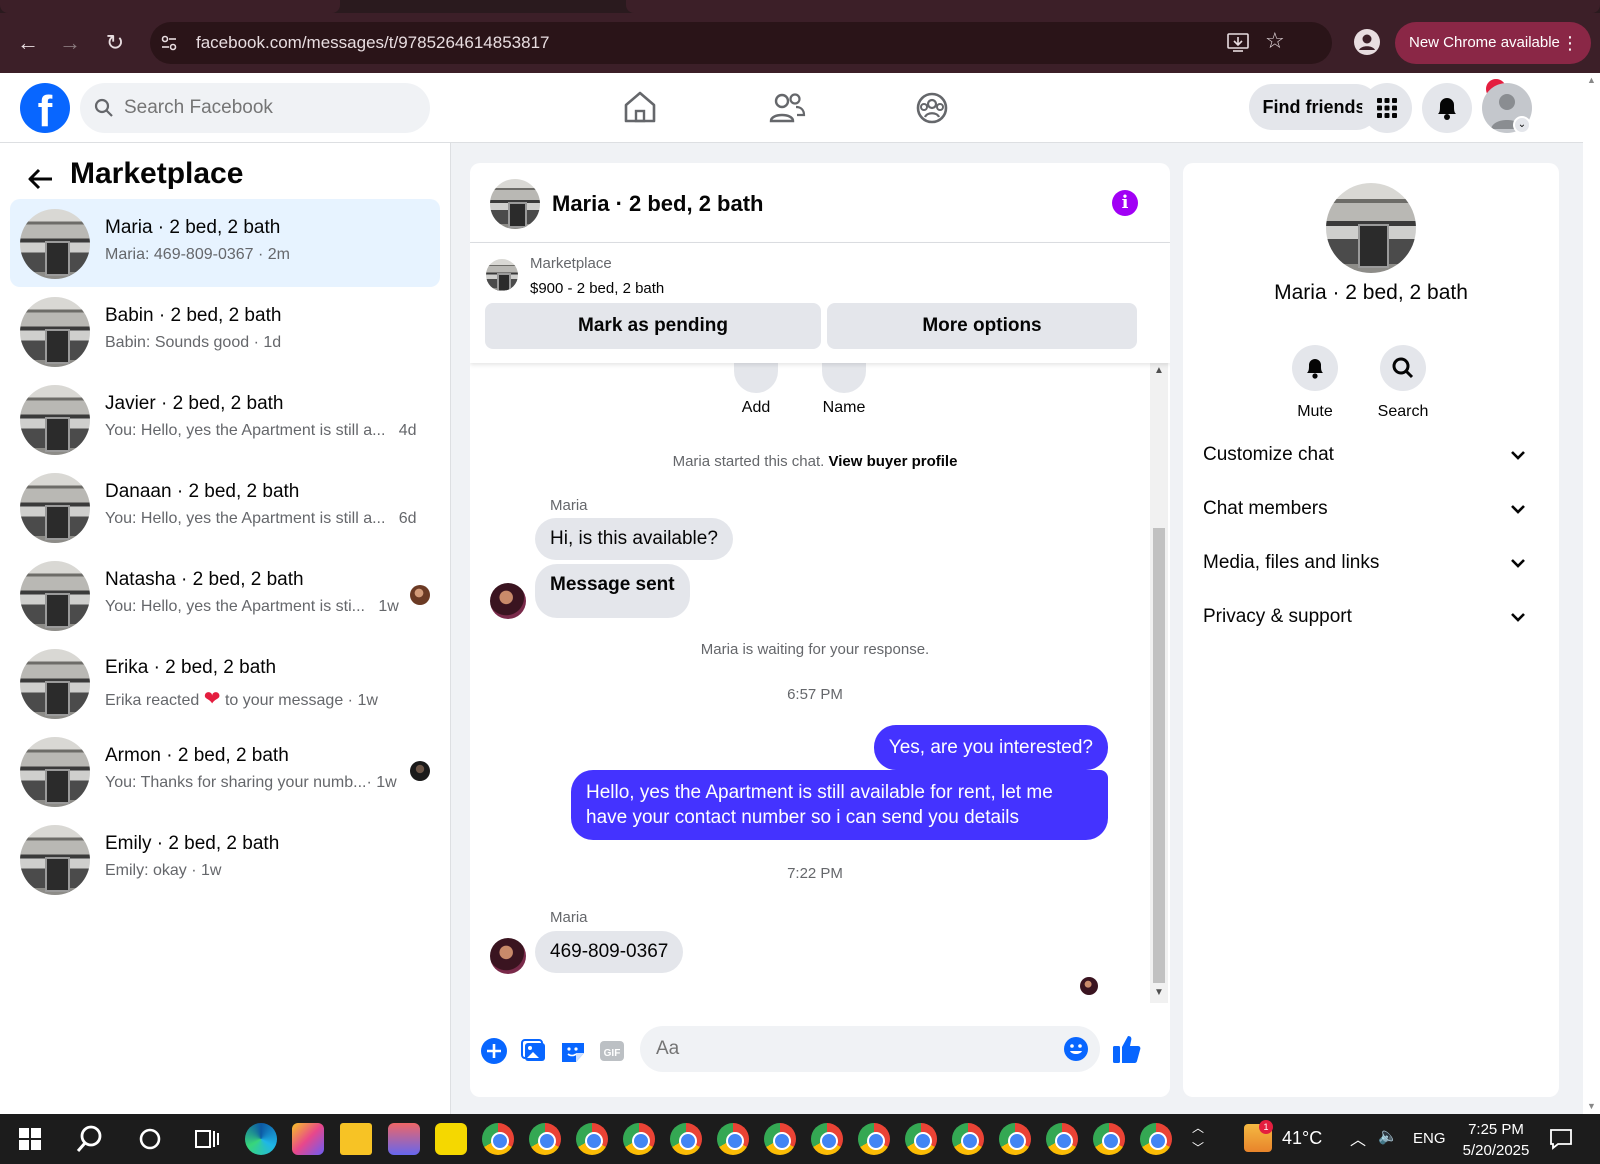 The height and width of the screenshot is (1164, 1600). What do you see at coordinates (70, 43) in the screenshot?
I see `forward-icon: →` at bounding box center [70, 43].